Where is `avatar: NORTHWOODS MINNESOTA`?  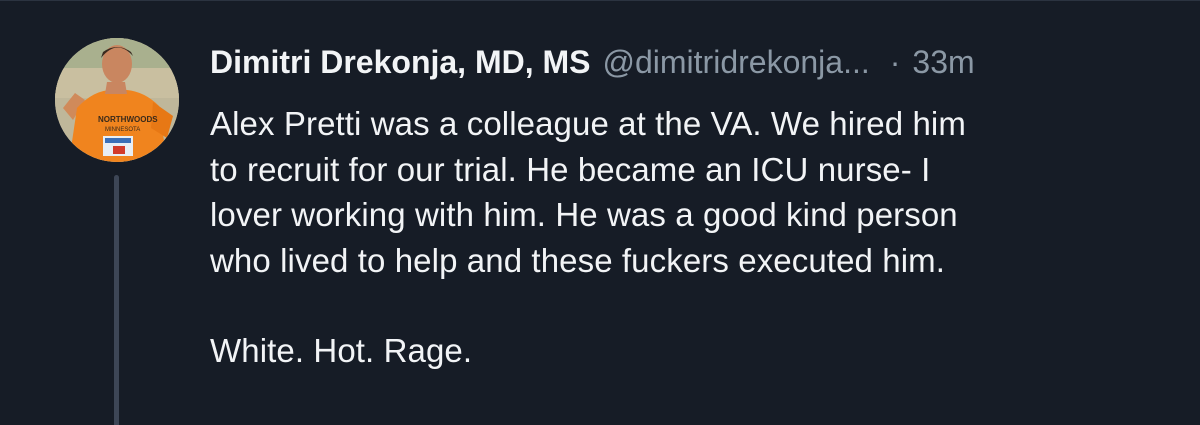
avatar: NORTHWOODS MINNESOTA is located at coordinates (117, 100).